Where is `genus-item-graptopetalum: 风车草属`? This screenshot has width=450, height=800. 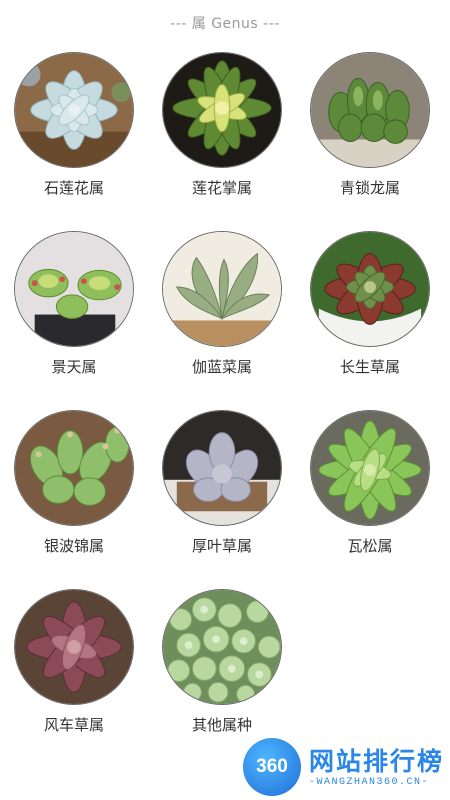 genus-item-graptopetalum: 风车草属 is located at coordinates (74, 662).